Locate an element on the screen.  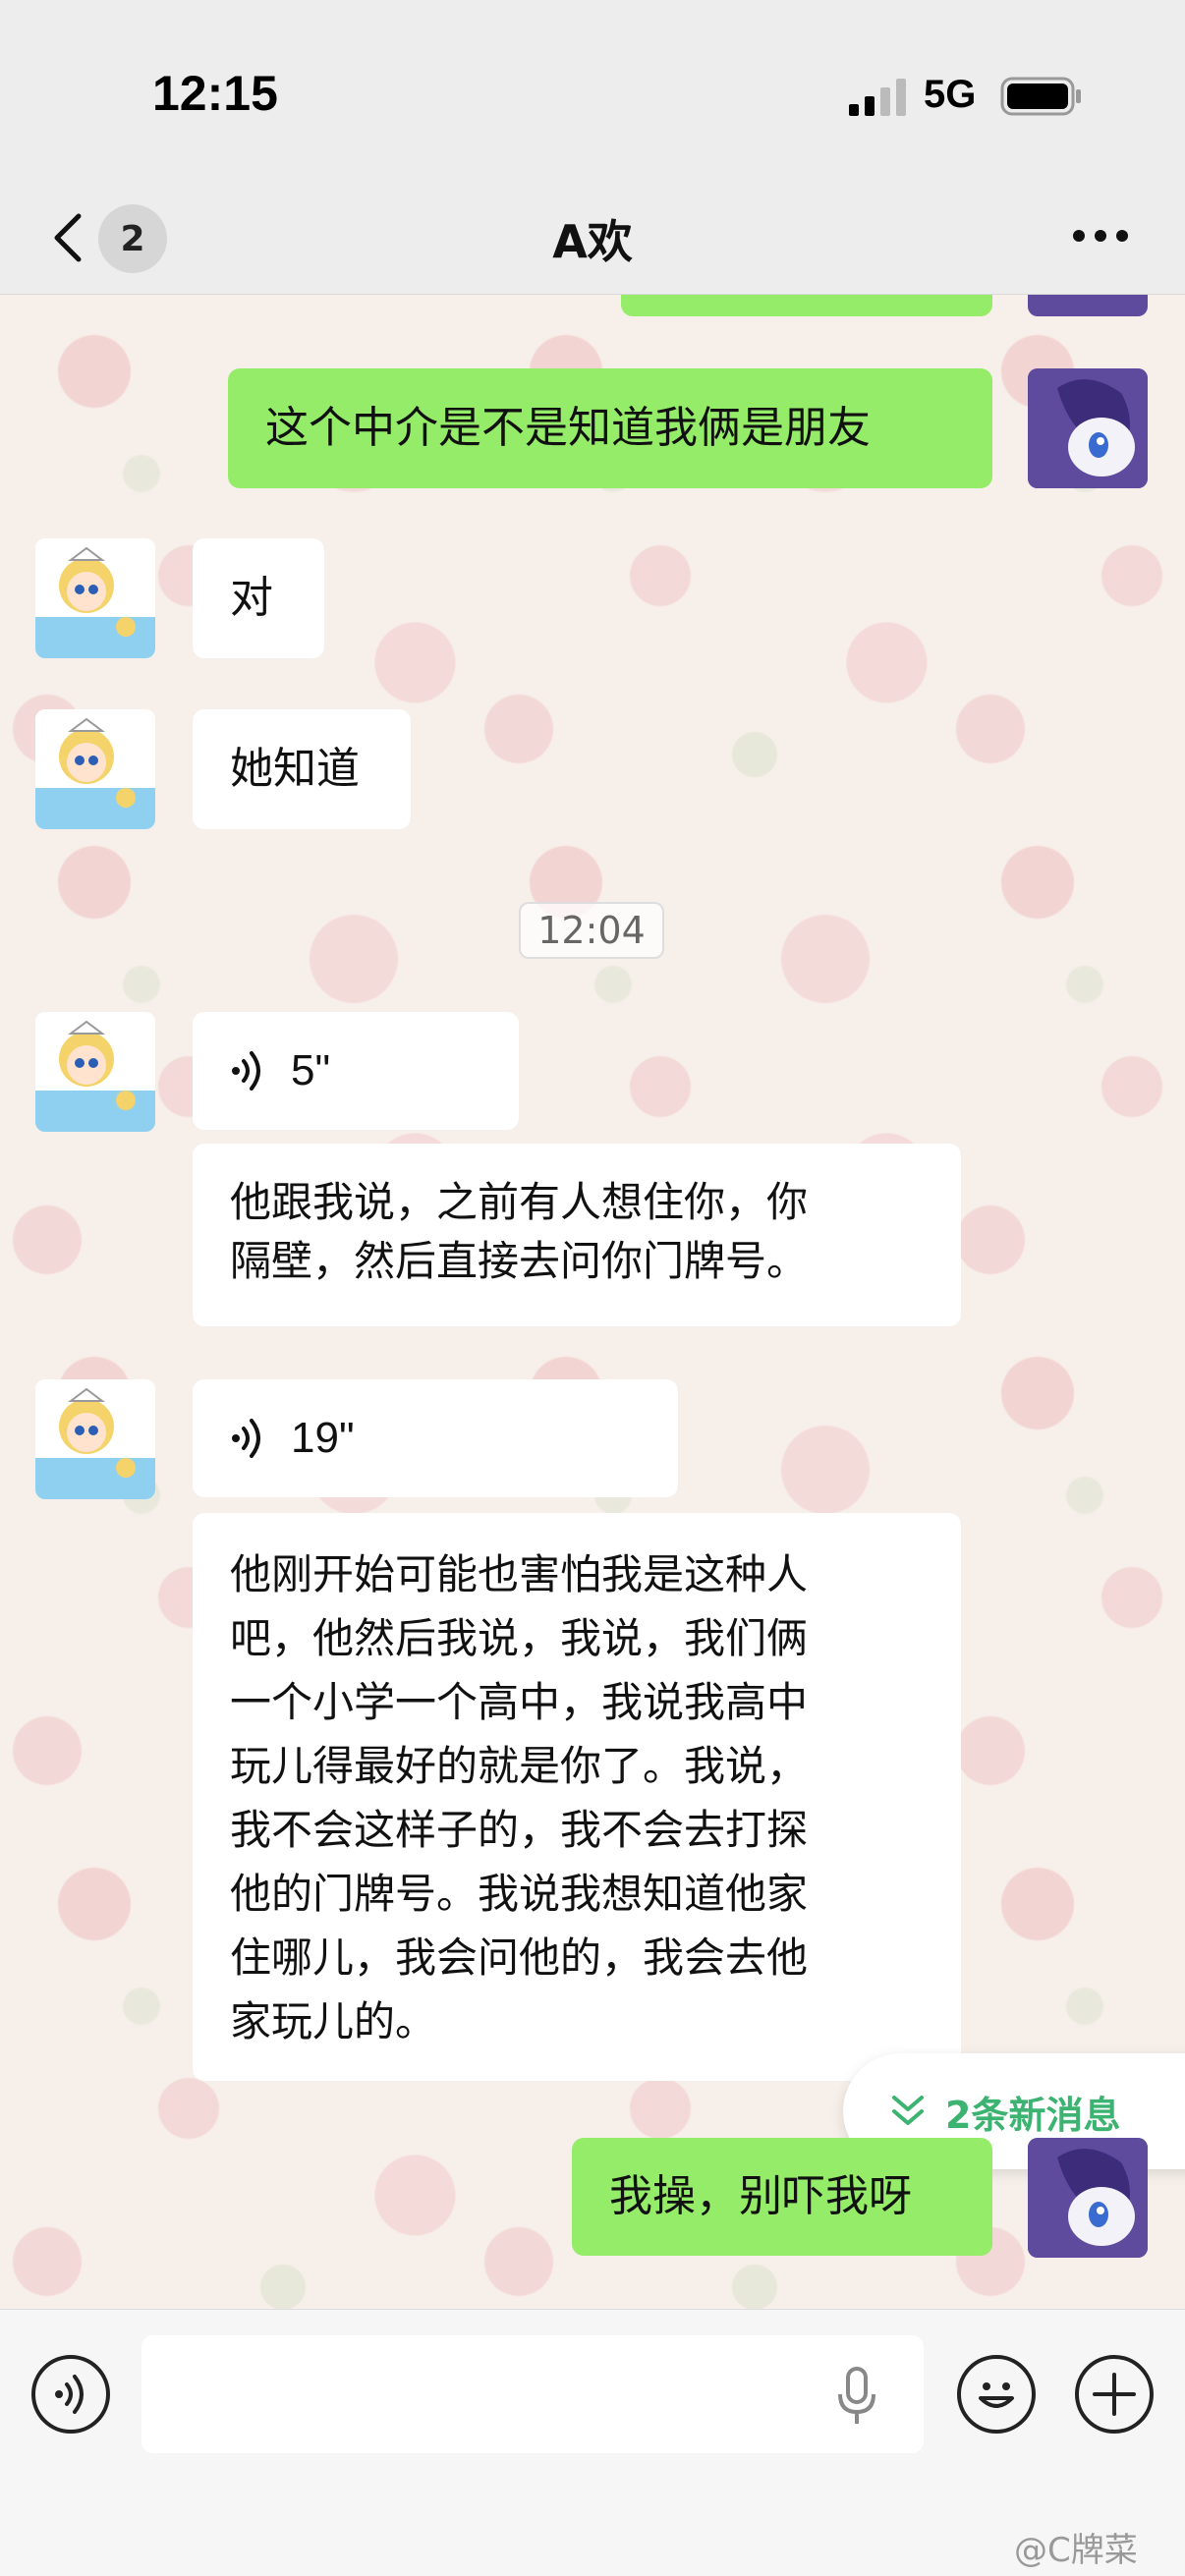
back-icon is located at coordinates (68, 237).